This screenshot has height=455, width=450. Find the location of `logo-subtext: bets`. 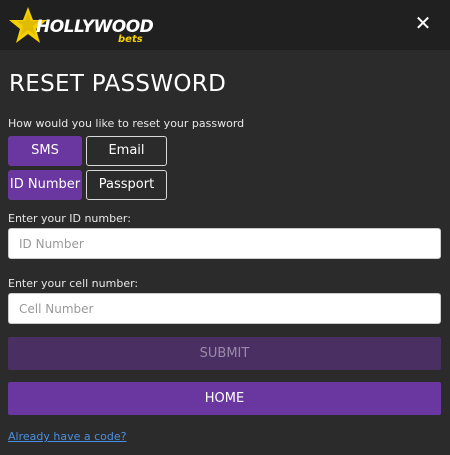

logo-subtext: bets is located at coordinates (130, 39).